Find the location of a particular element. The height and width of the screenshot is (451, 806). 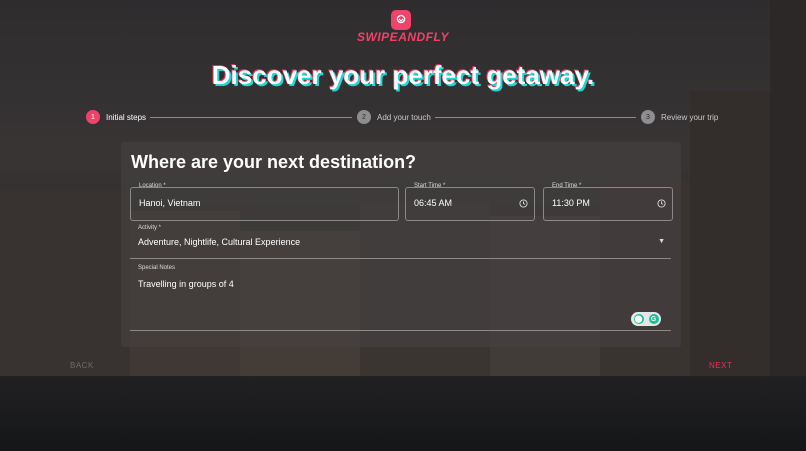

end-time-value: 11:30 PM is located at coordinates (571, 203).